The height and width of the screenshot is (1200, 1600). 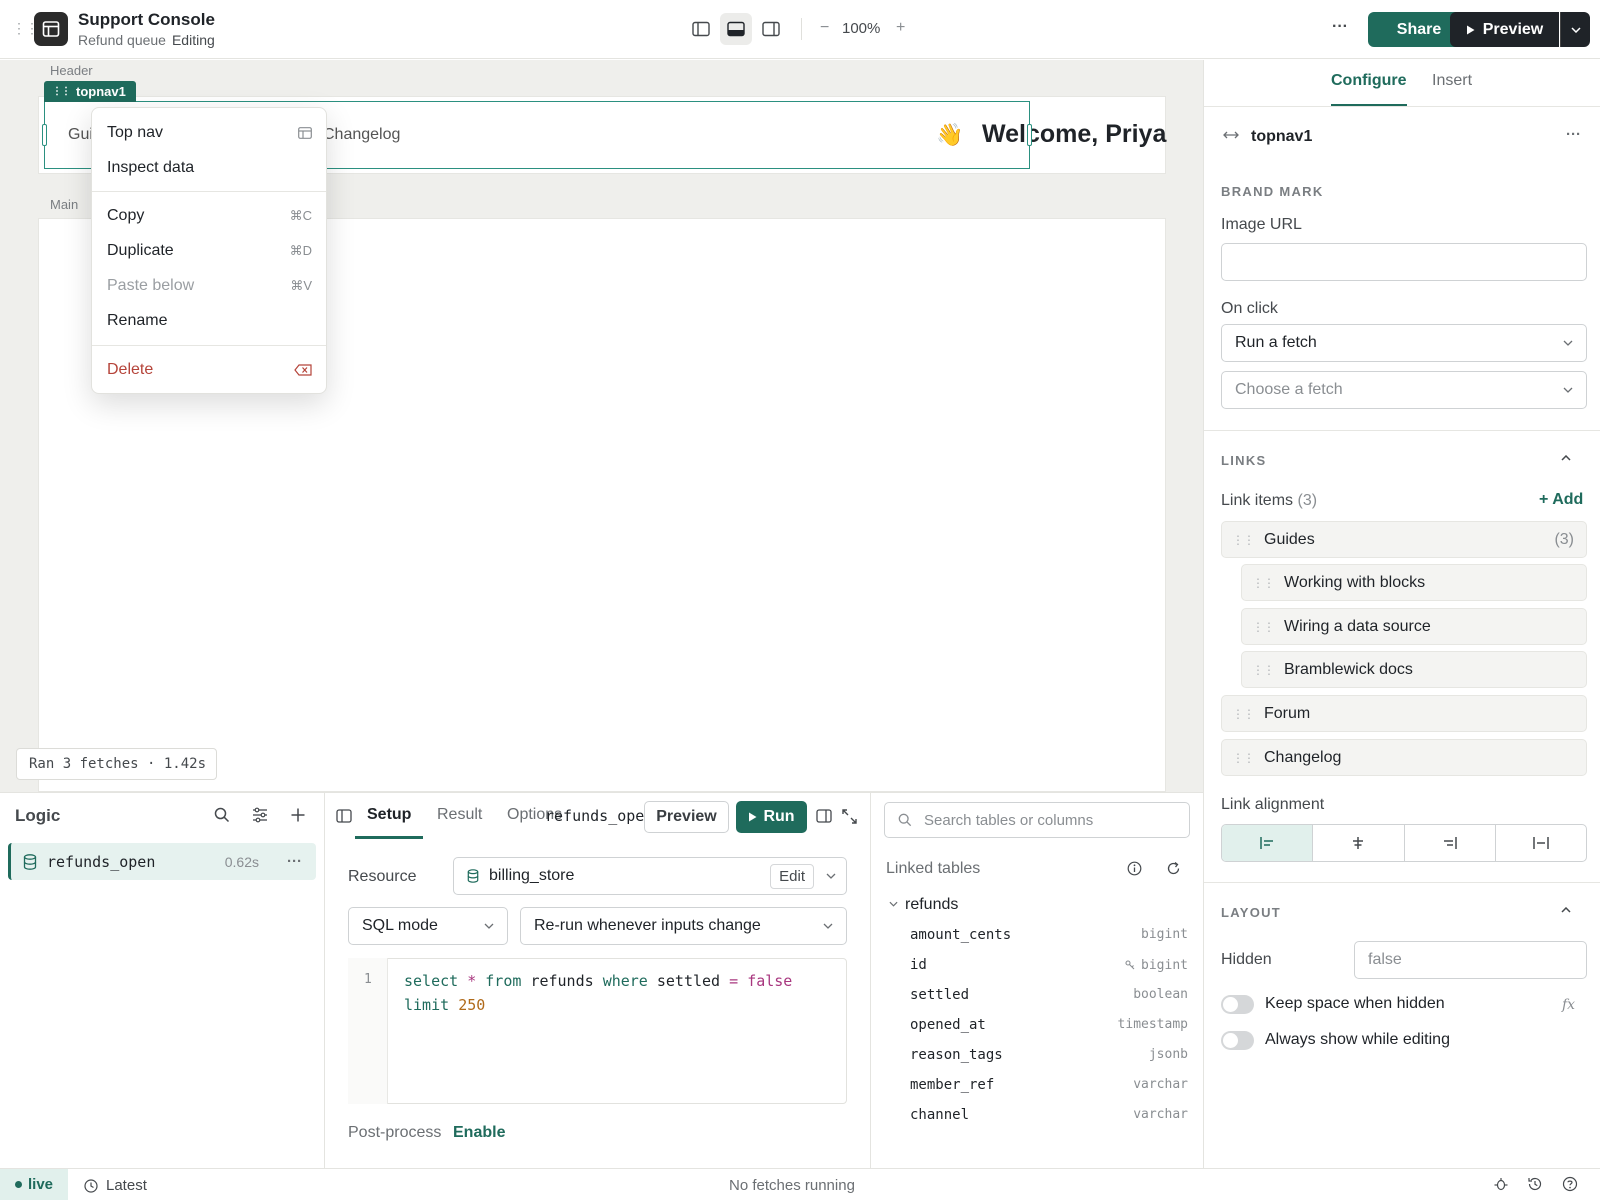 What do you see at coordinates (1414, 626) in the screenshot?
I see `link-item-wiring-a-data-source: ⋮⋮ Wiring a data source` at bounding box center [1414, 626].